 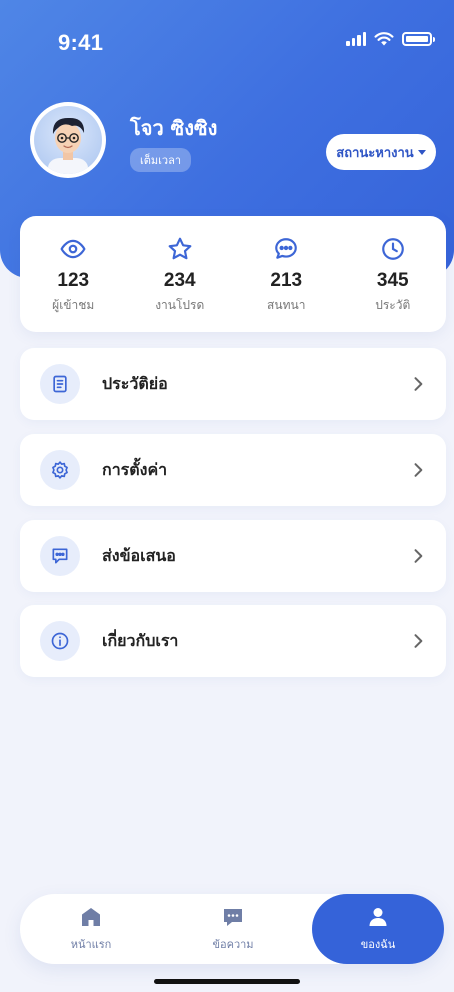 What do you see at coordinates (286, 305) in the screenshot?
I see `stat-label: สนทนา` at bounding box center [286, 305].